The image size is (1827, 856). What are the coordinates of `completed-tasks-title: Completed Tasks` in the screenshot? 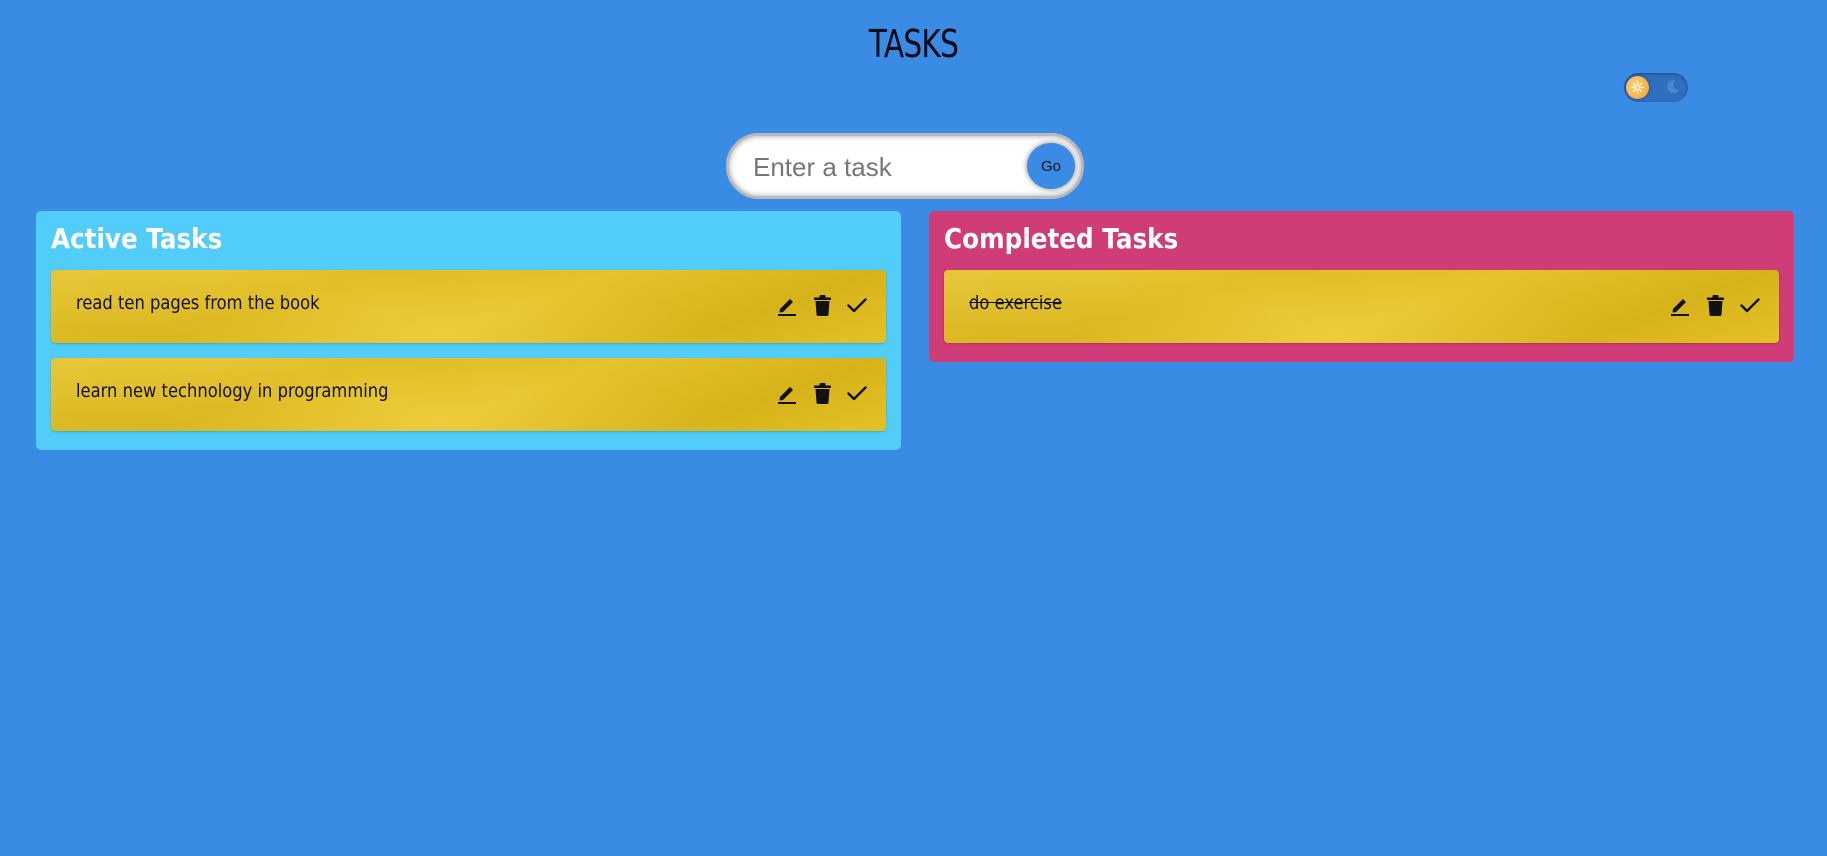 It's located at (1061, 238).